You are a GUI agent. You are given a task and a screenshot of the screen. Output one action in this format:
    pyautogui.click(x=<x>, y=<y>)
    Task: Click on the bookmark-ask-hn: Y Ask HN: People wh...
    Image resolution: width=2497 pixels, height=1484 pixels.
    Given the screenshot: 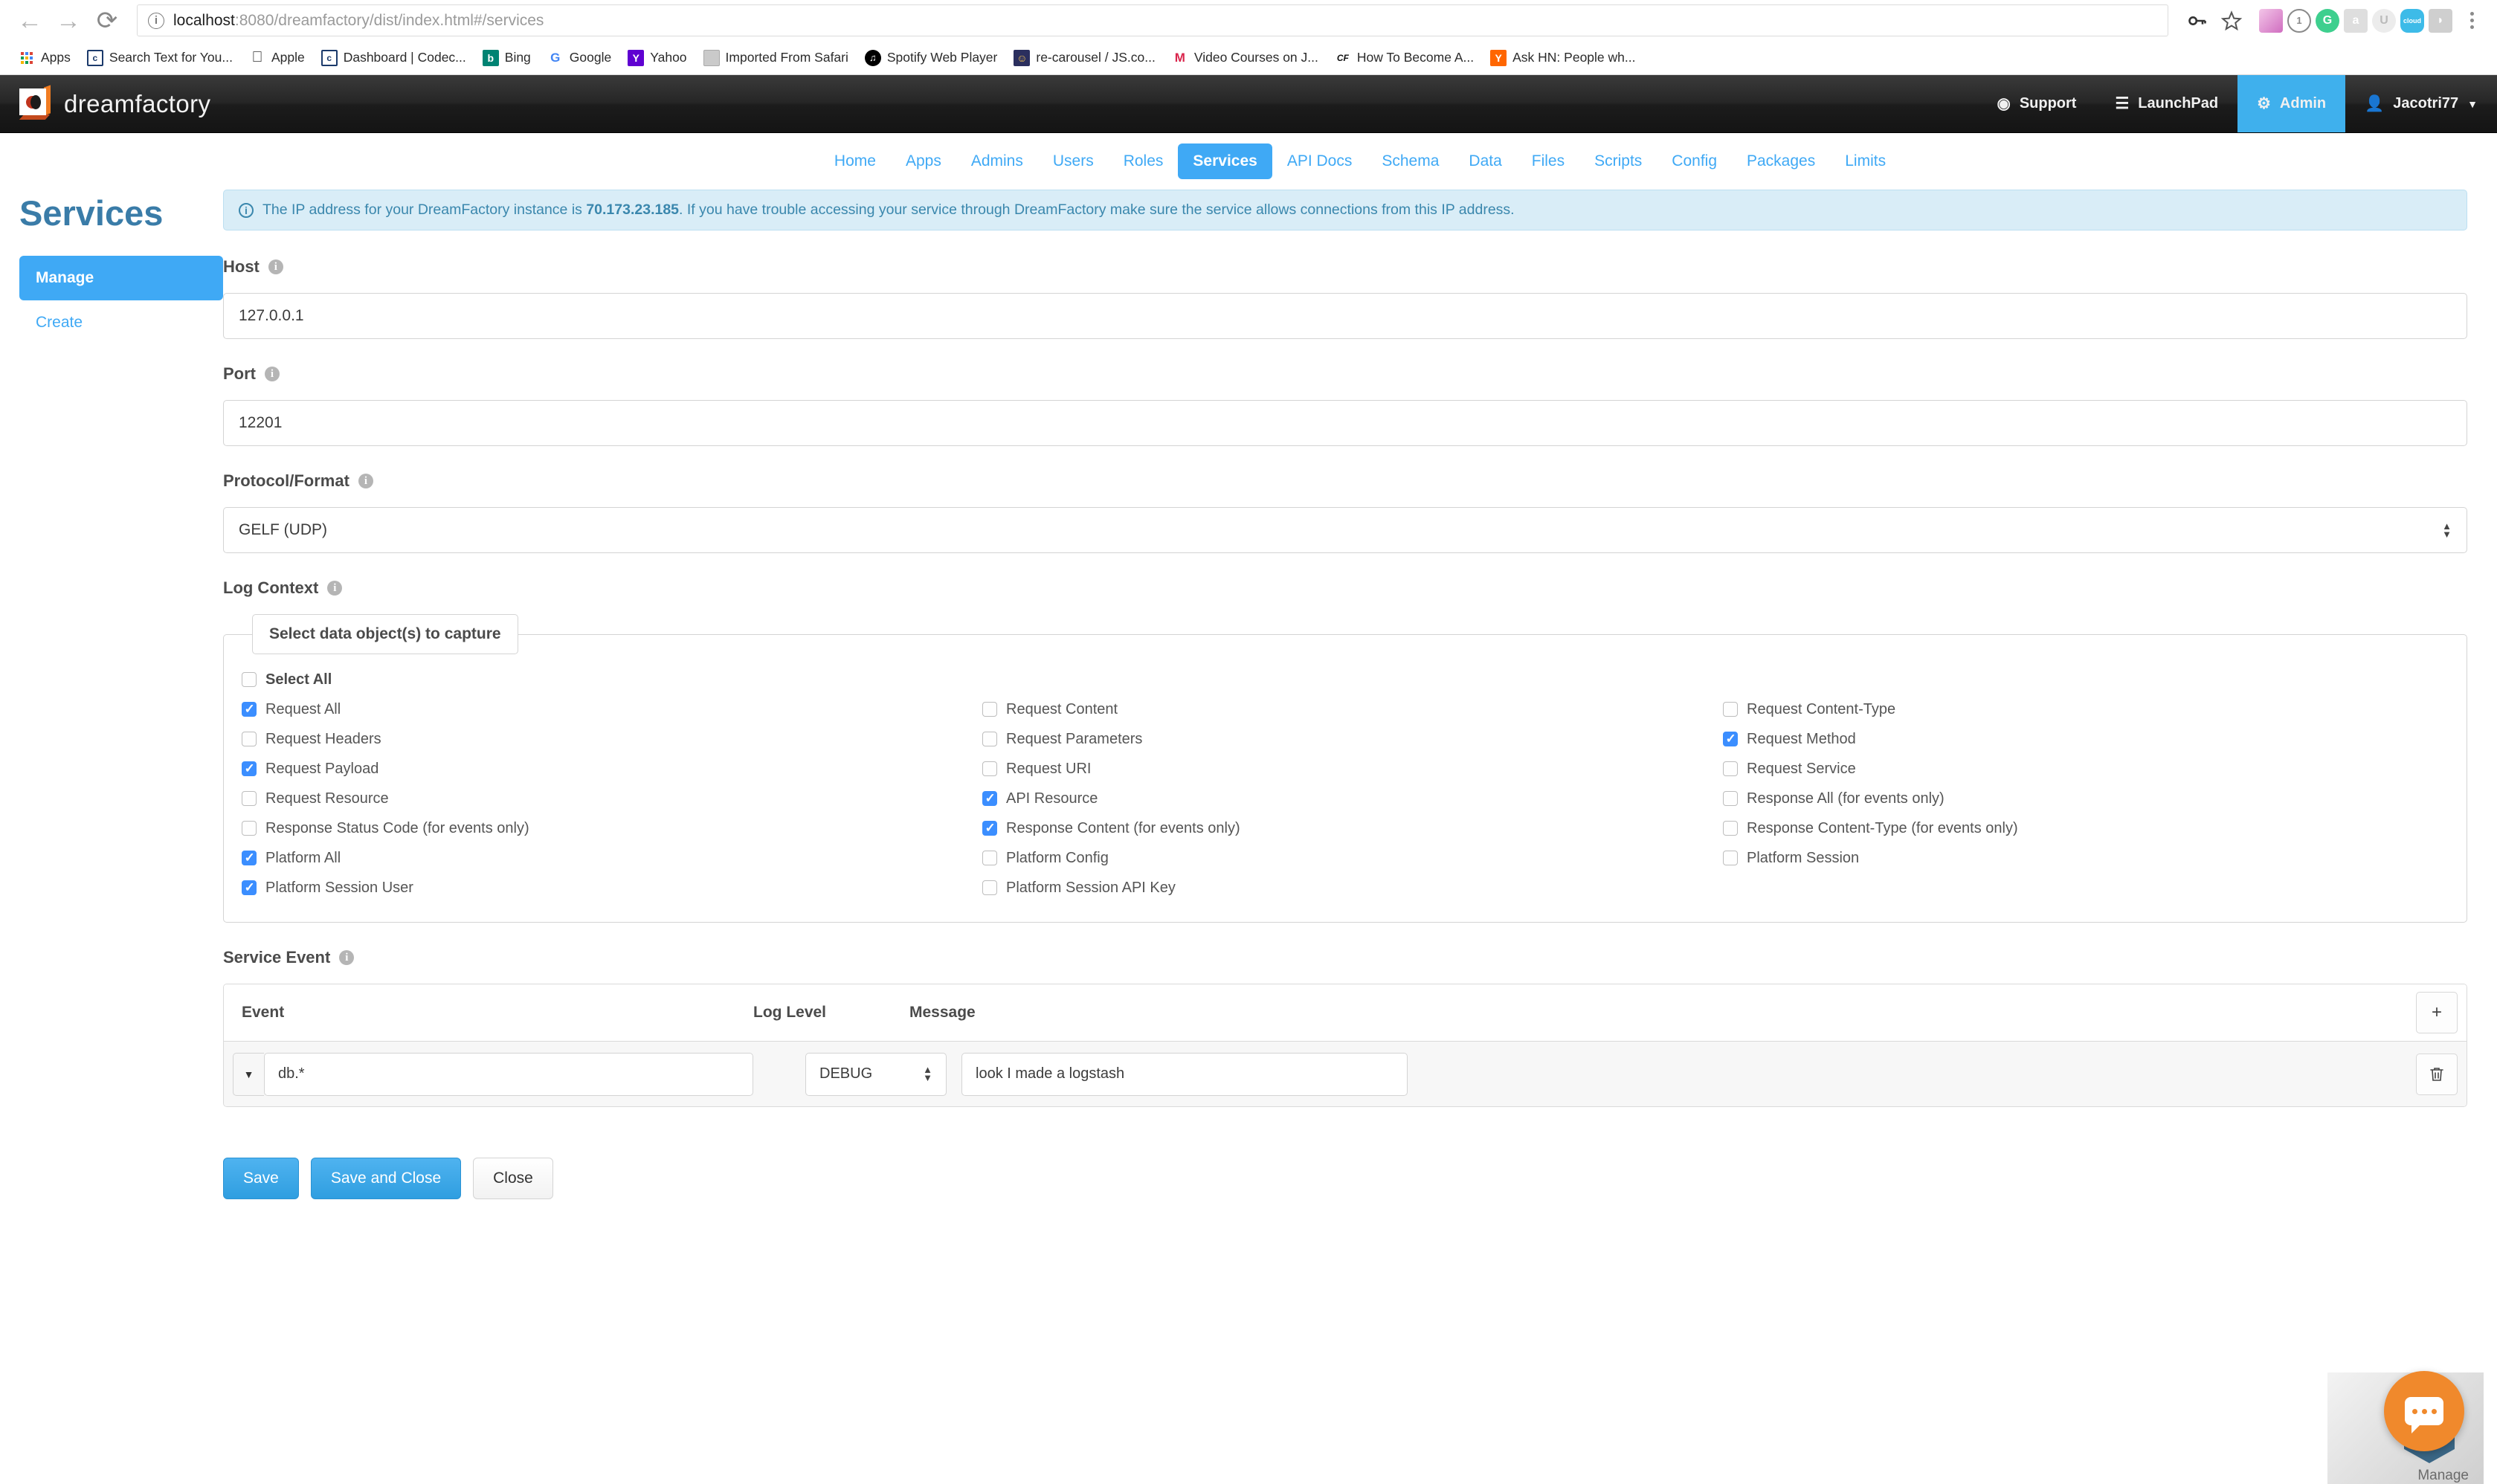 What is the action you would take?
    pyautogui.click(x=1562, y=58)
    